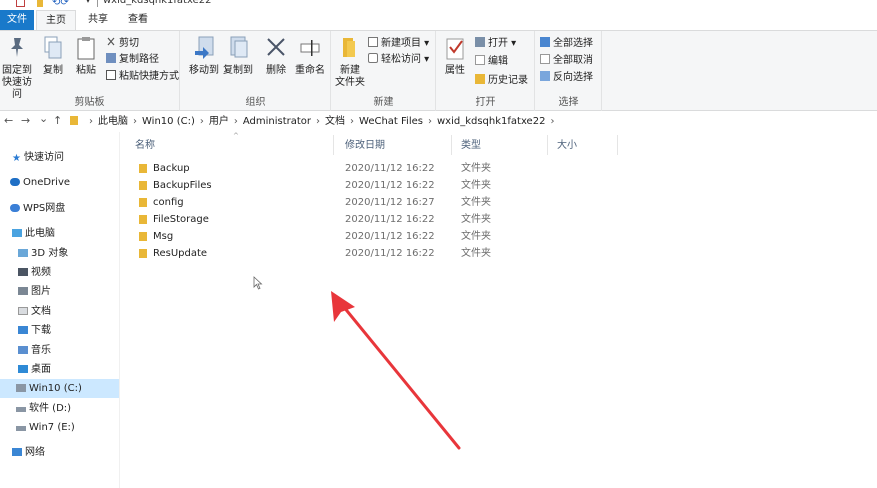 This screenshot has width=877, height=488. Describe the element at coordinates (421, 253) in the screenshot. I see `table-row: ResUpdate 2020/11/12 16:22 文件夹` at that location.